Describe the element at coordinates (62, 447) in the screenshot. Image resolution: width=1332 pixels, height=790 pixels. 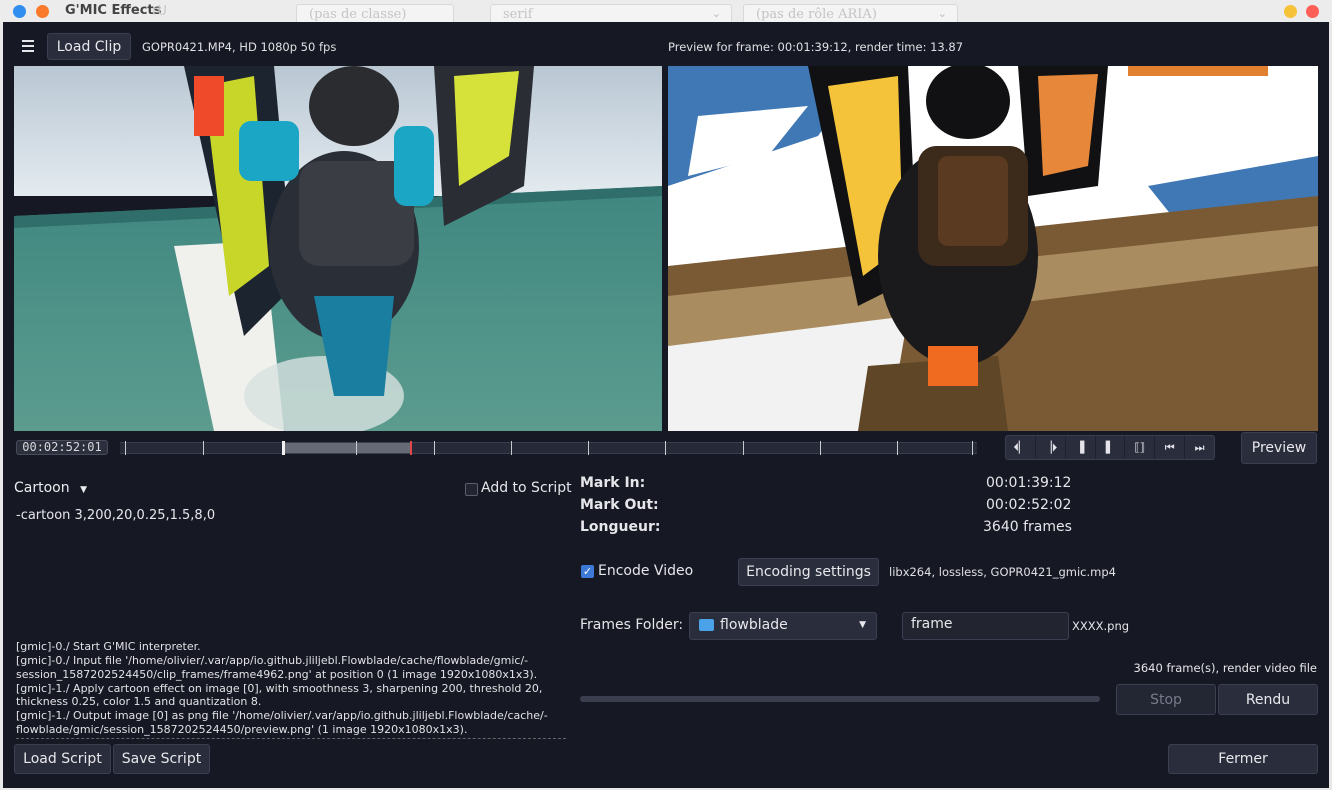
I see `timecode-display: 00:02:52:01` at that location.